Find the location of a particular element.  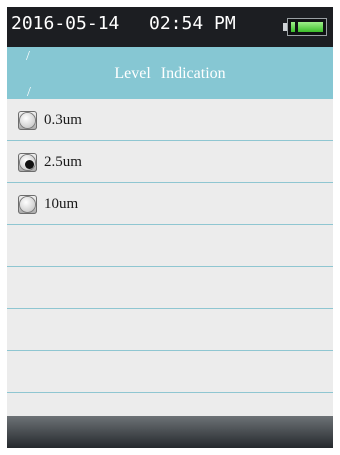

page-title-word-1: Level is located at coordinates (132, 73).